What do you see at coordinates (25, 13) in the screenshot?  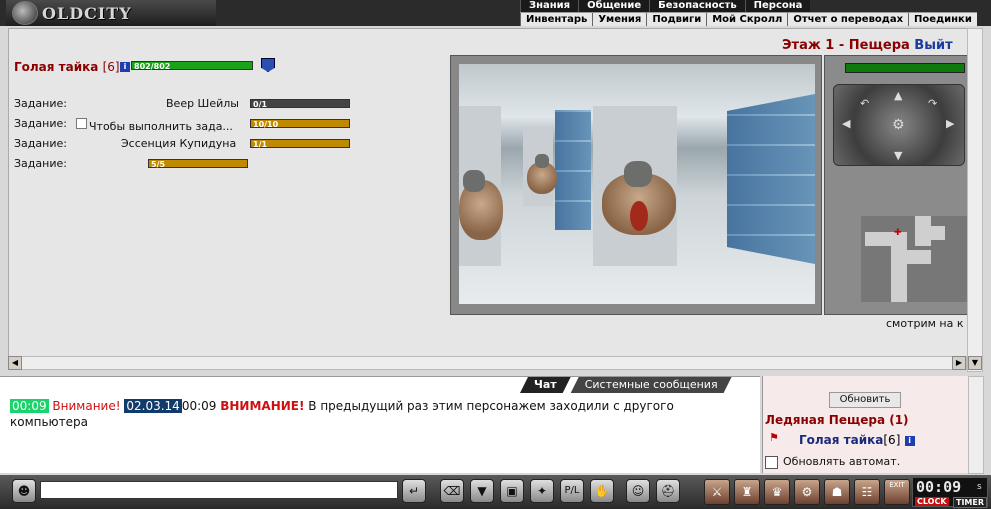 I see `emblem-icon` at bounding box center [25, 13].